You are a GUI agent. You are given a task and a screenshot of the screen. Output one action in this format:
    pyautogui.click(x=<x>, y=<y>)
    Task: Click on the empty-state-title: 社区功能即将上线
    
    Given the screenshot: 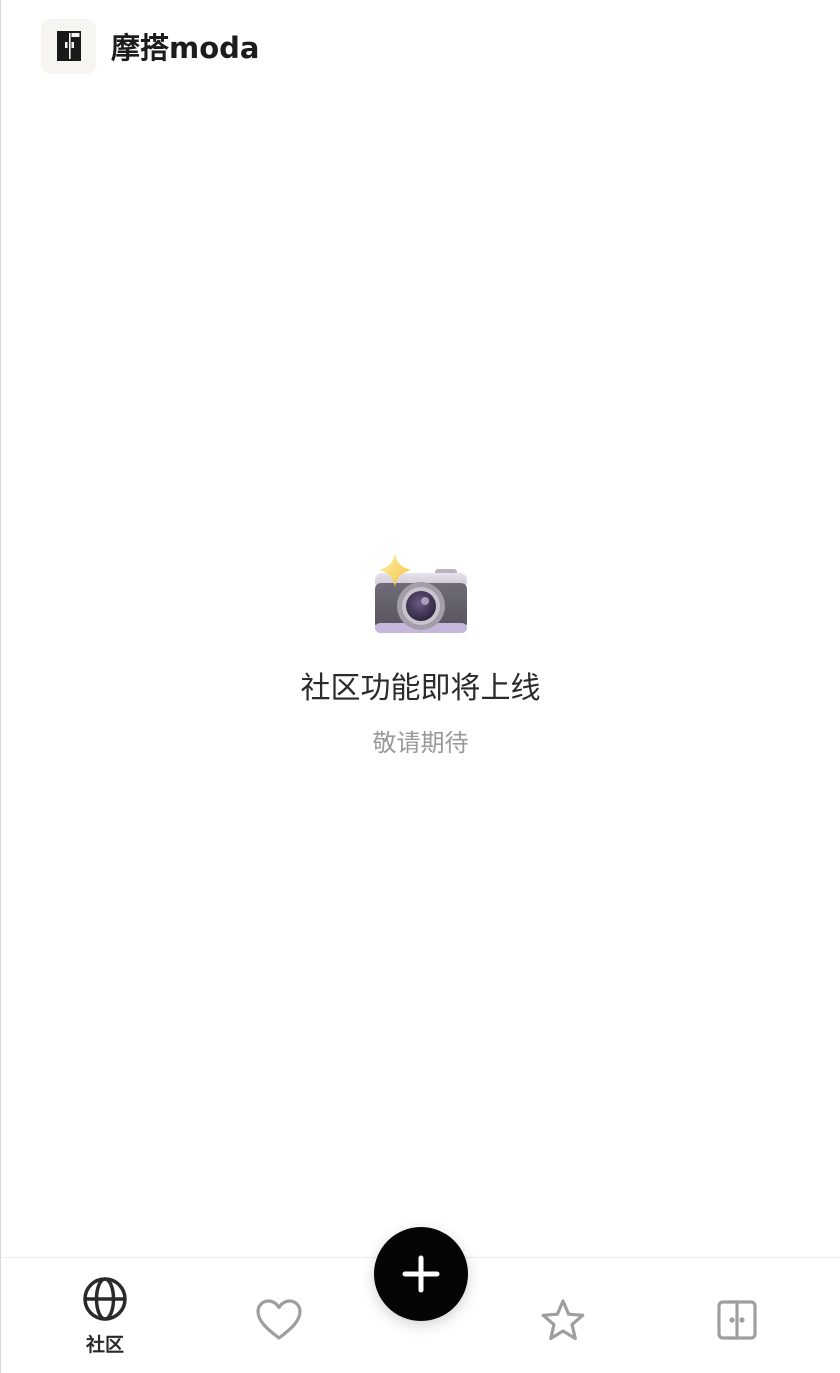 What is the action you would take?
    pyautogui.click(x=420, y=688)
    